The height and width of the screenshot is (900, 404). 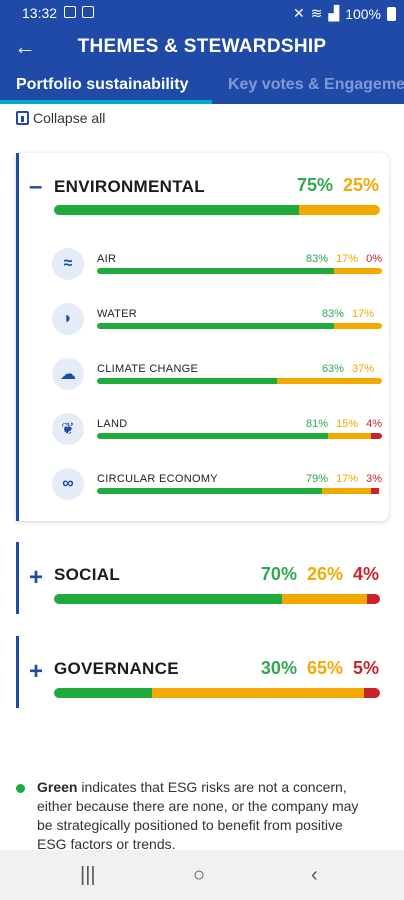 What do you see at coordinates (20, 788) in the screenshot?
I see `green-dot-icon` at bounding box center [20, 788].